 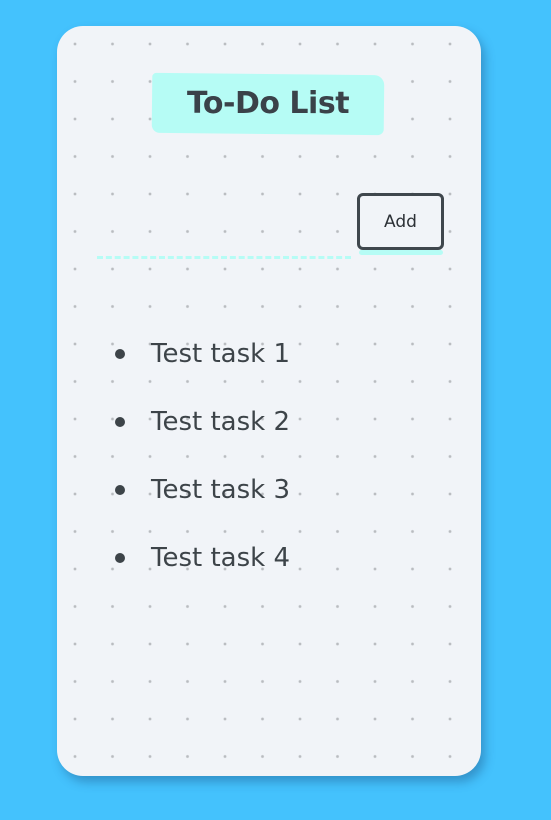 I want to click on task-item: Test task 1, so click(x=201, y=366).